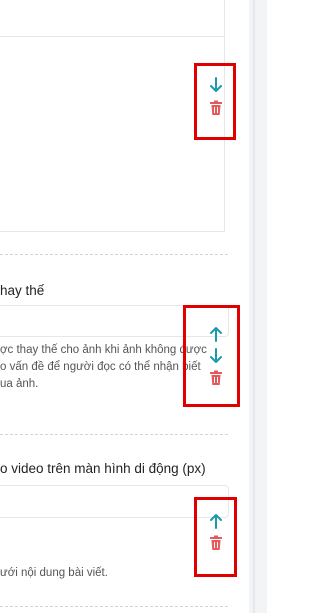 This screenshot has height=613, width=320. Describe the element at coordinates (22, 290) in the screenshot. I see `alt-text-label: hay thế` at that location.